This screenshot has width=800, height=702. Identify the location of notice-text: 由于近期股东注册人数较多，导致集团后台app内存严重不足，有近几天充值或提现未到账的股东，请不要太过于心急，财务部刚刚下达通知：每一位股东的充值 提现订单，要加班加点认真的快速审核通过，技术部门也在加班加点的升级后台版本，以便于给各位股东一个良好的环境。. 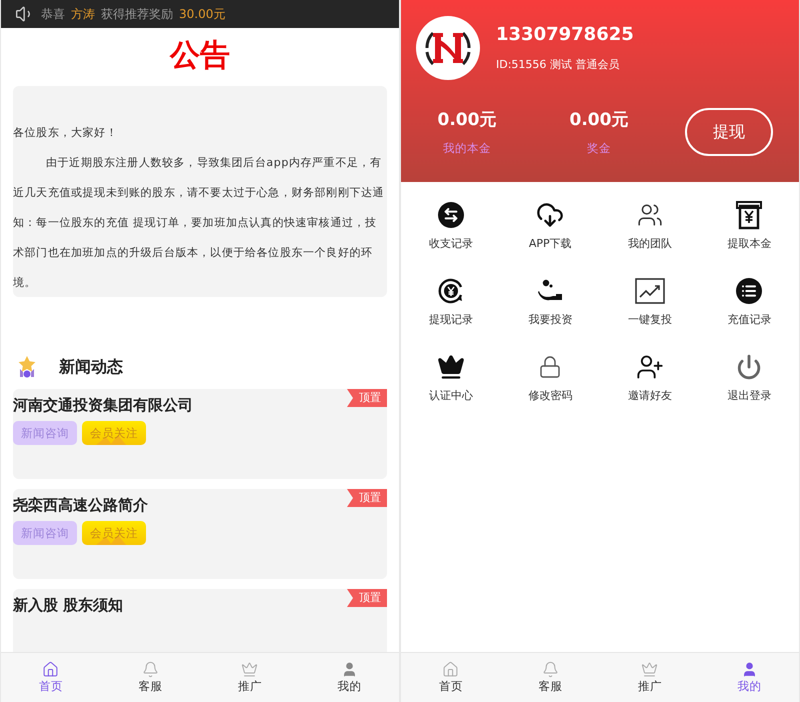
(199, 223).